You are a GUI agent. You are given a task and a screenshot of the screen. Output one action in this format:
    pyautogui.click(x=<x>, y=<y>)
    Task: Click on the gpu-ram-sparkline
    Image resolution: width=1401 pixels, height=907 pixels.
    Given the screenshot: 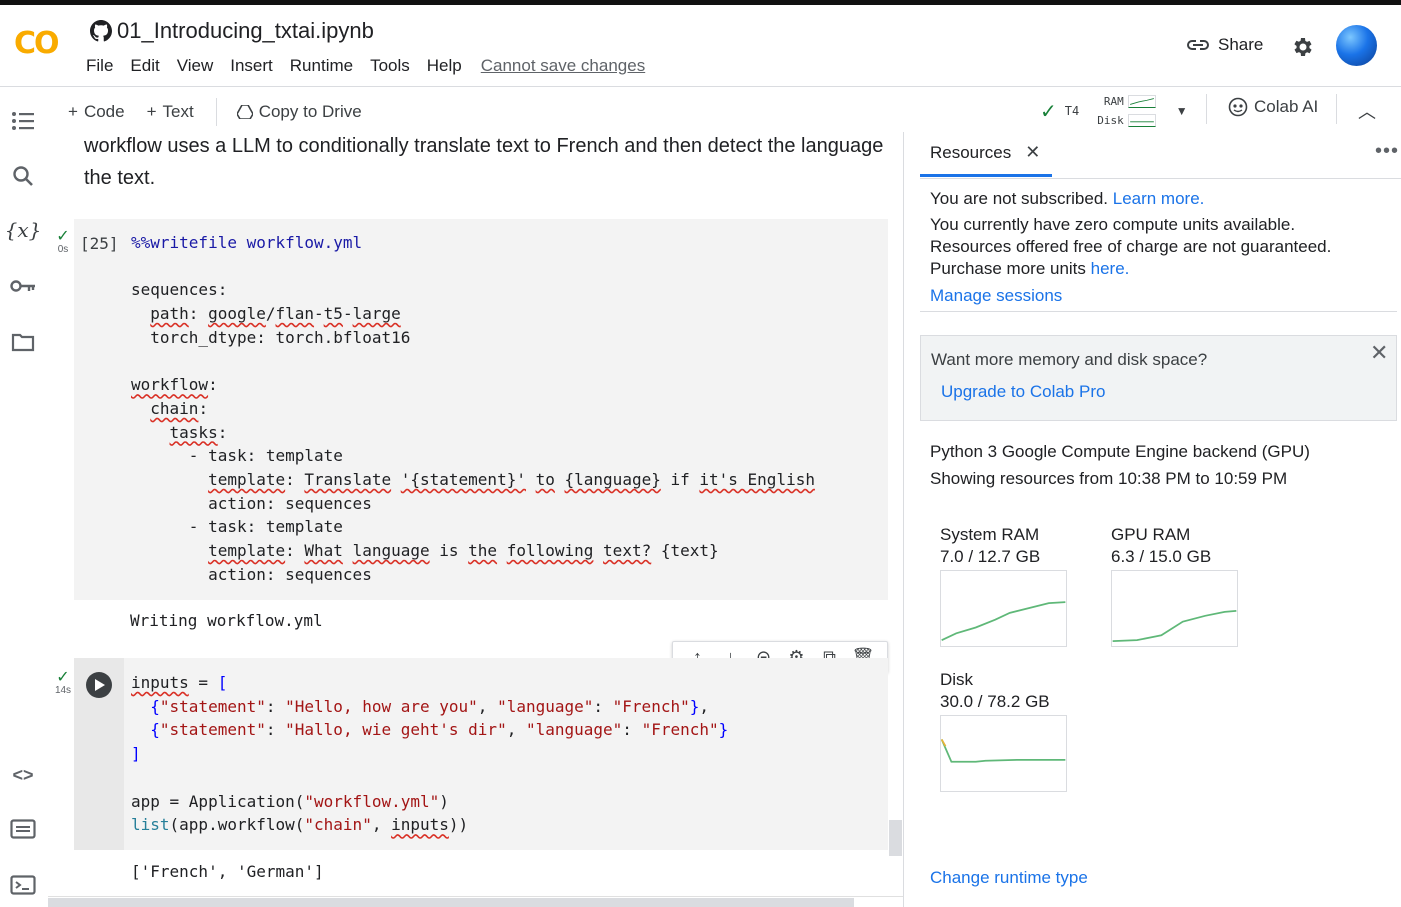 What is the action you would take?
    pyautogui.click(x=1174, y=608)
    